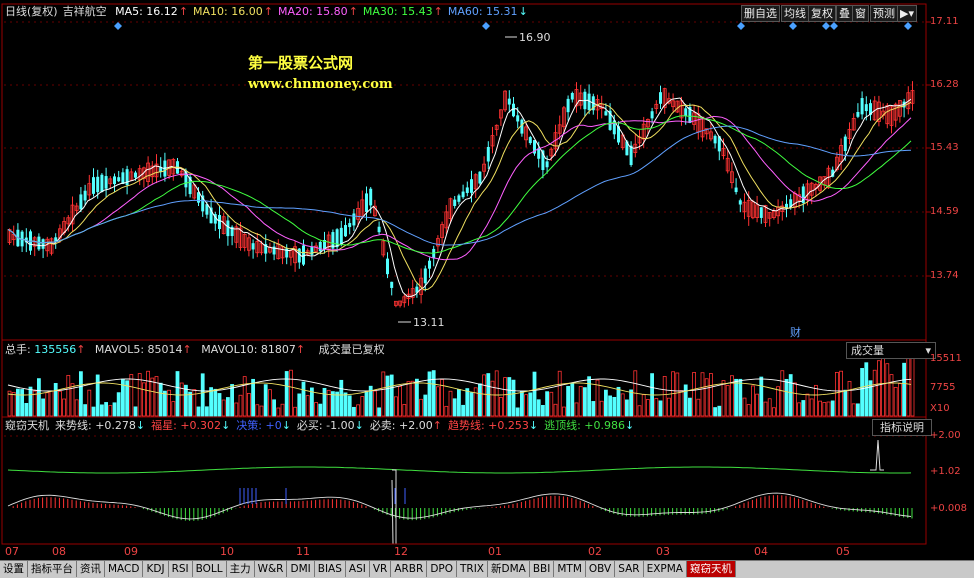 This screenshot has height=578, width=974. What do you see at coordinates (488, 425) in the screenshot?
I see `indicator-value: 趋势线: +0.253` at bounding box center [488, 425].